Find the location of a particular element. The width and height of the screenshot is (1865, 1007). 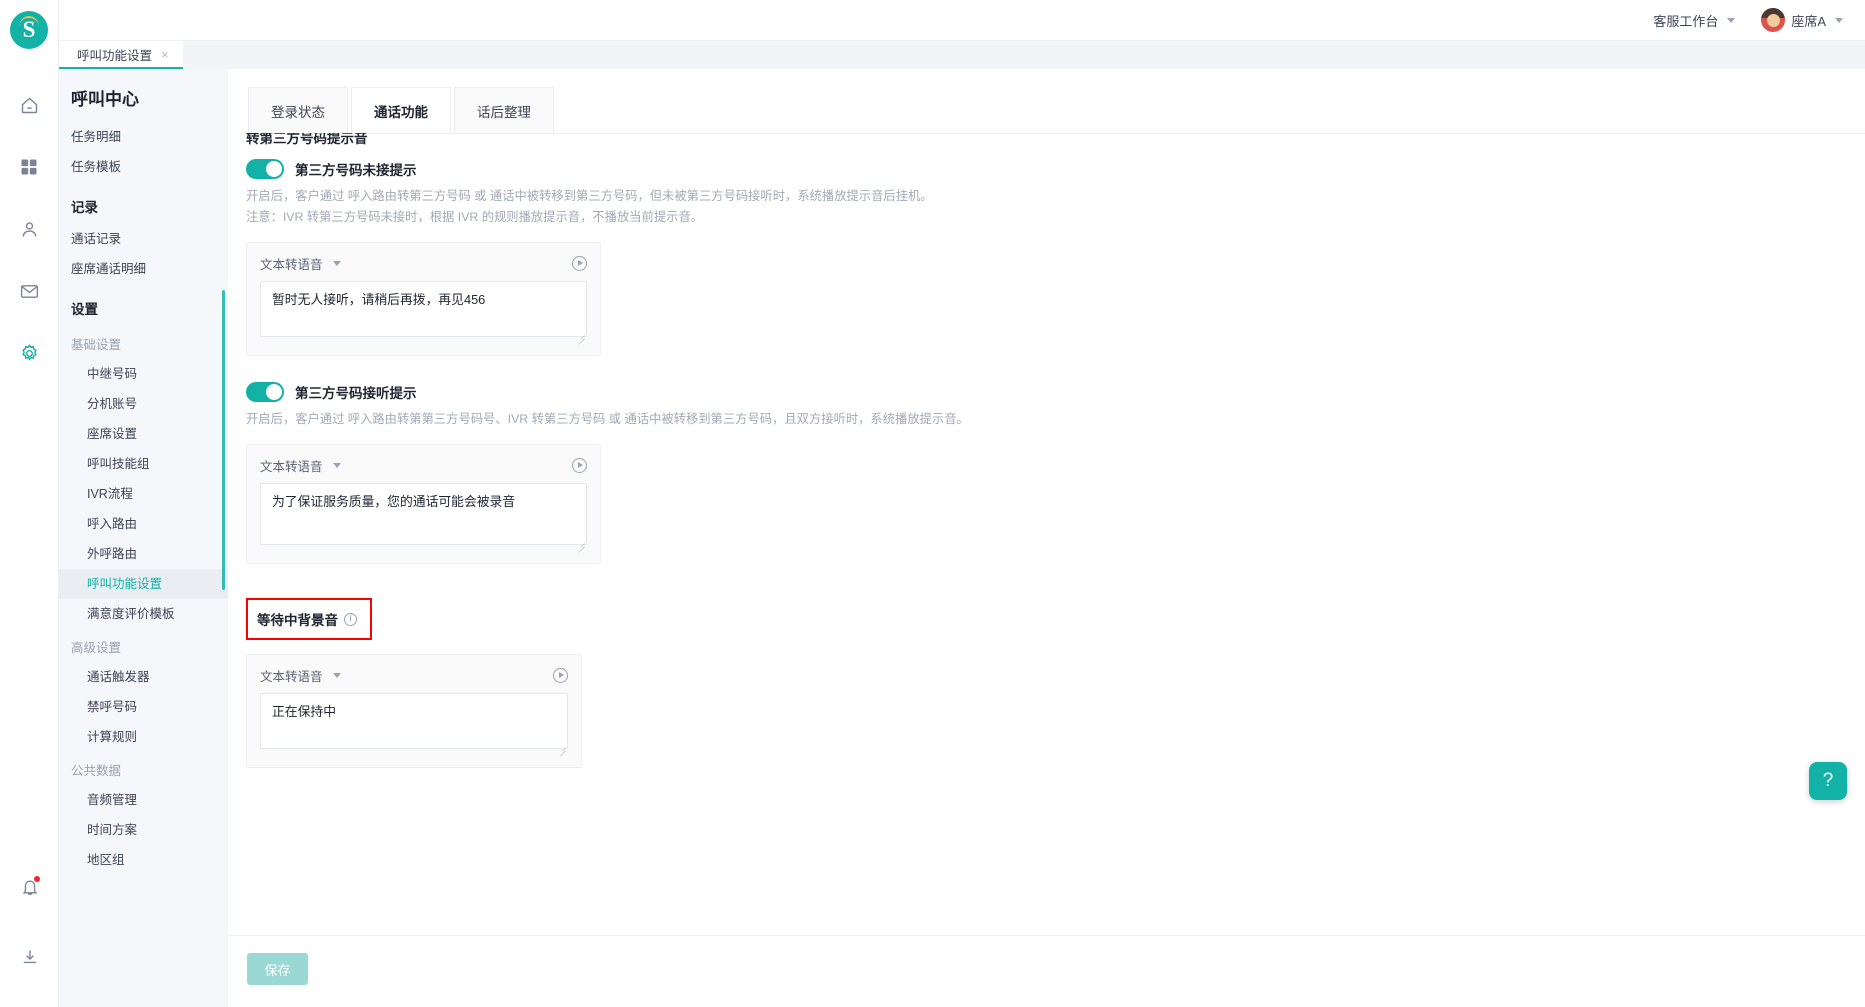

sidebar-item-ivr-flow: IVR流程 is located at coordinates (143, 494).